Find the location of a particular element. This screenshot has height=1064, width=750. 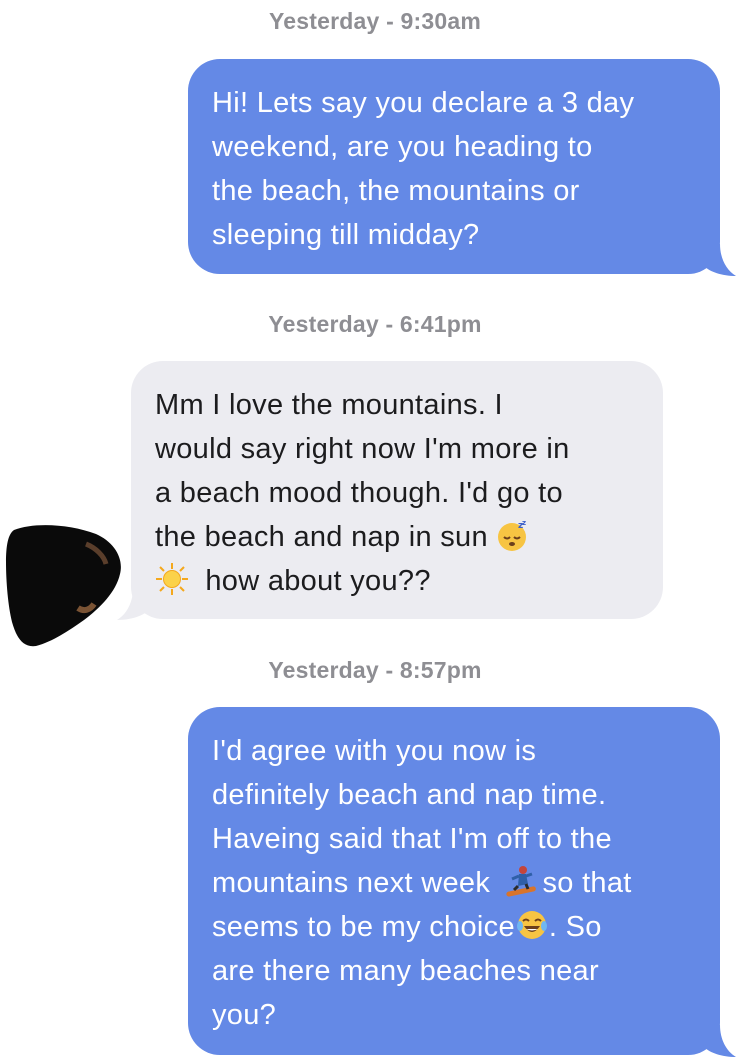

tears-of-joy-icon is located at coordinates (531, 925).